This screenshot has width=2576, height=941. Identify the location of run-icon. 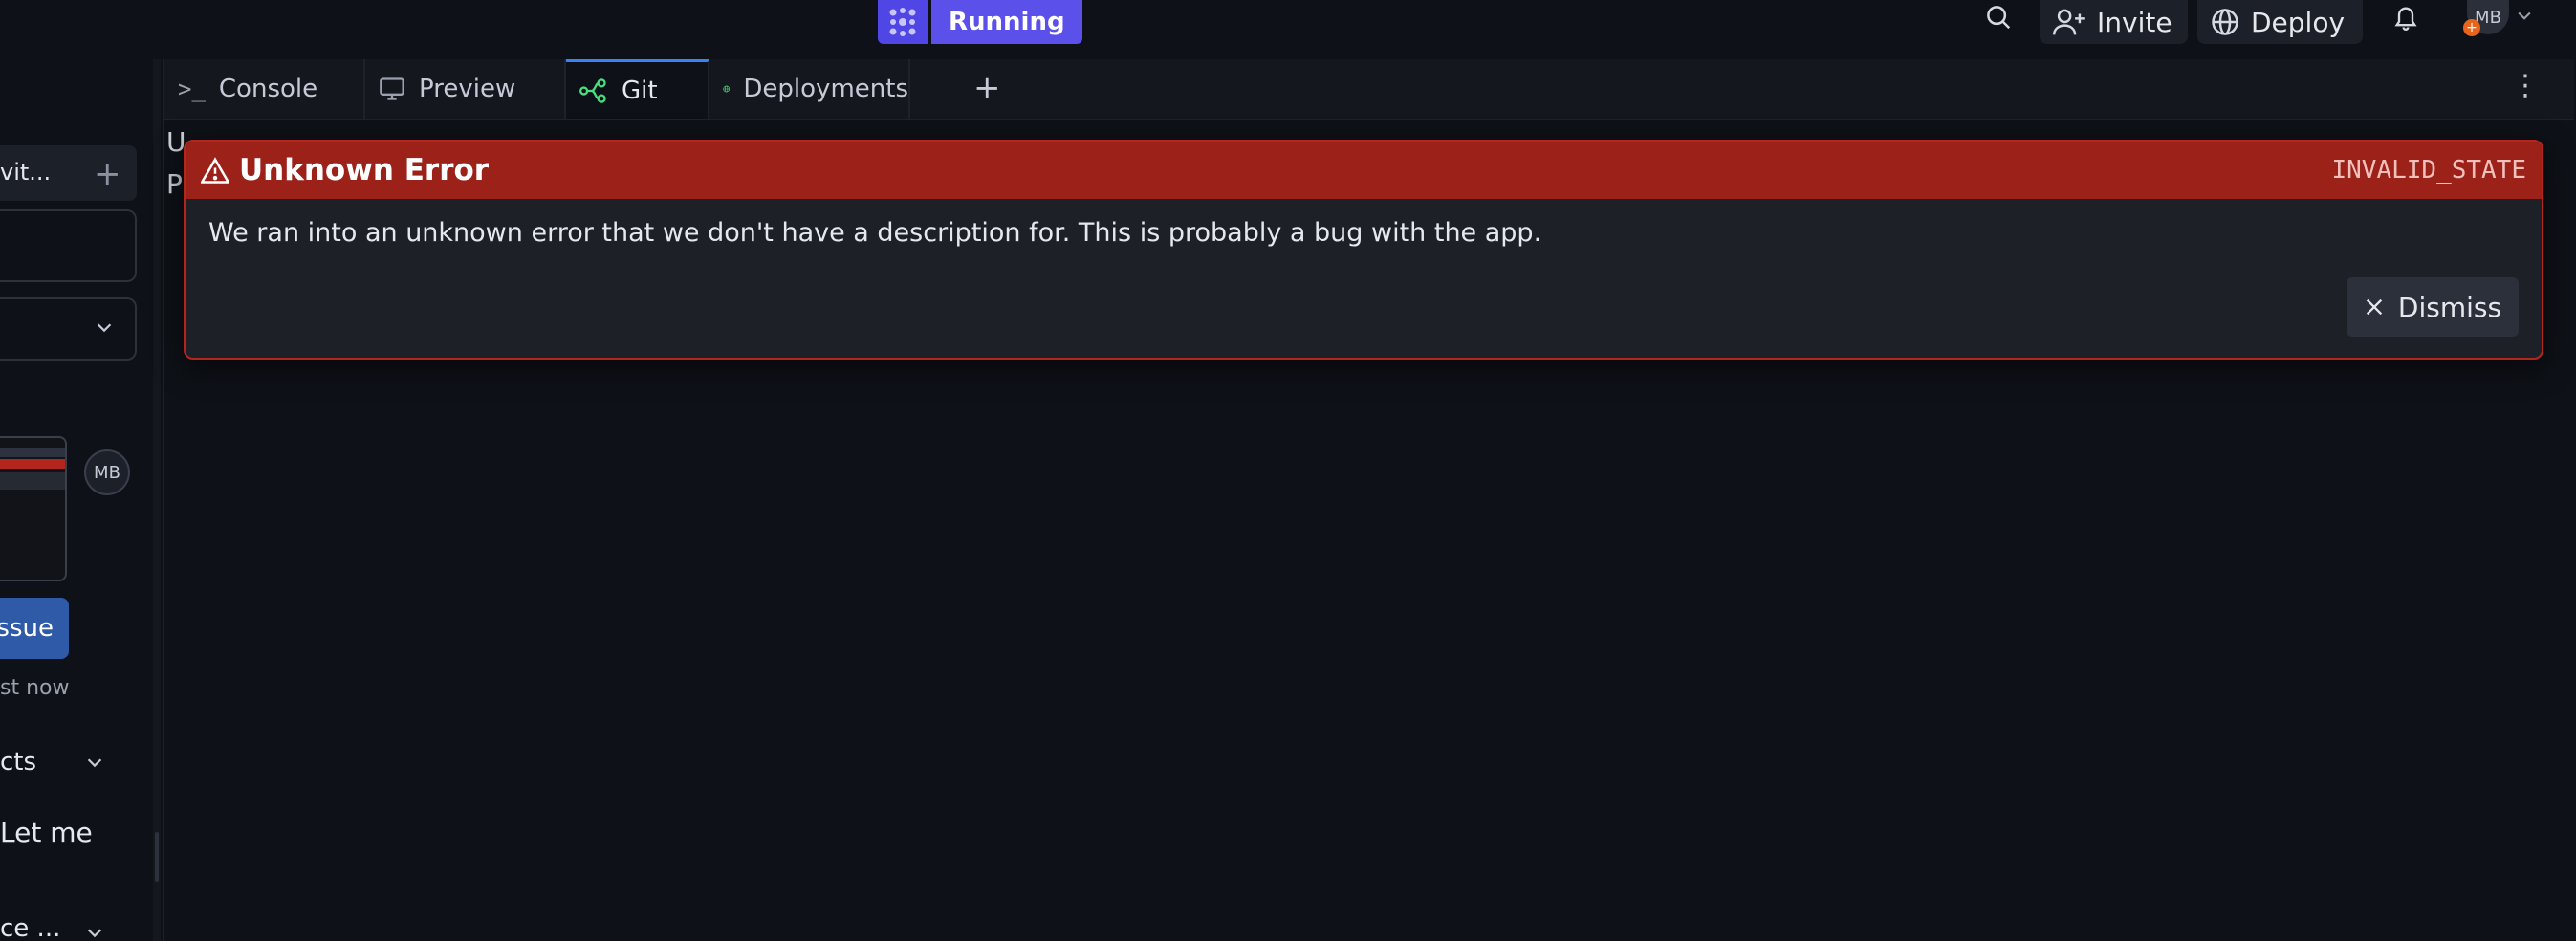
(903, 22).